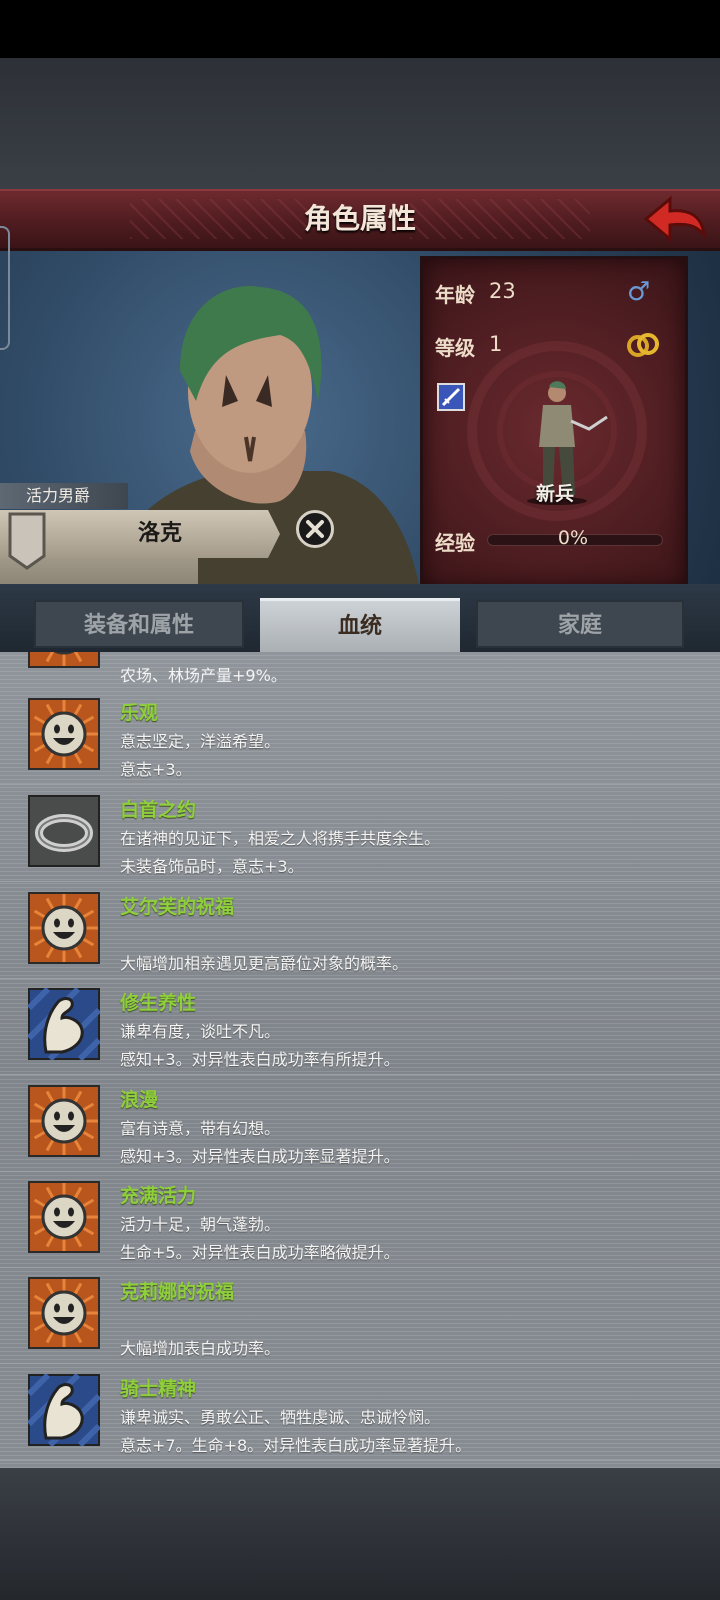  Describe the element at coordinates (280, 838) in the screenshot. I see `trait-desc: 在诸神的见证下，相爱之人将携手共度余生。` at that location.